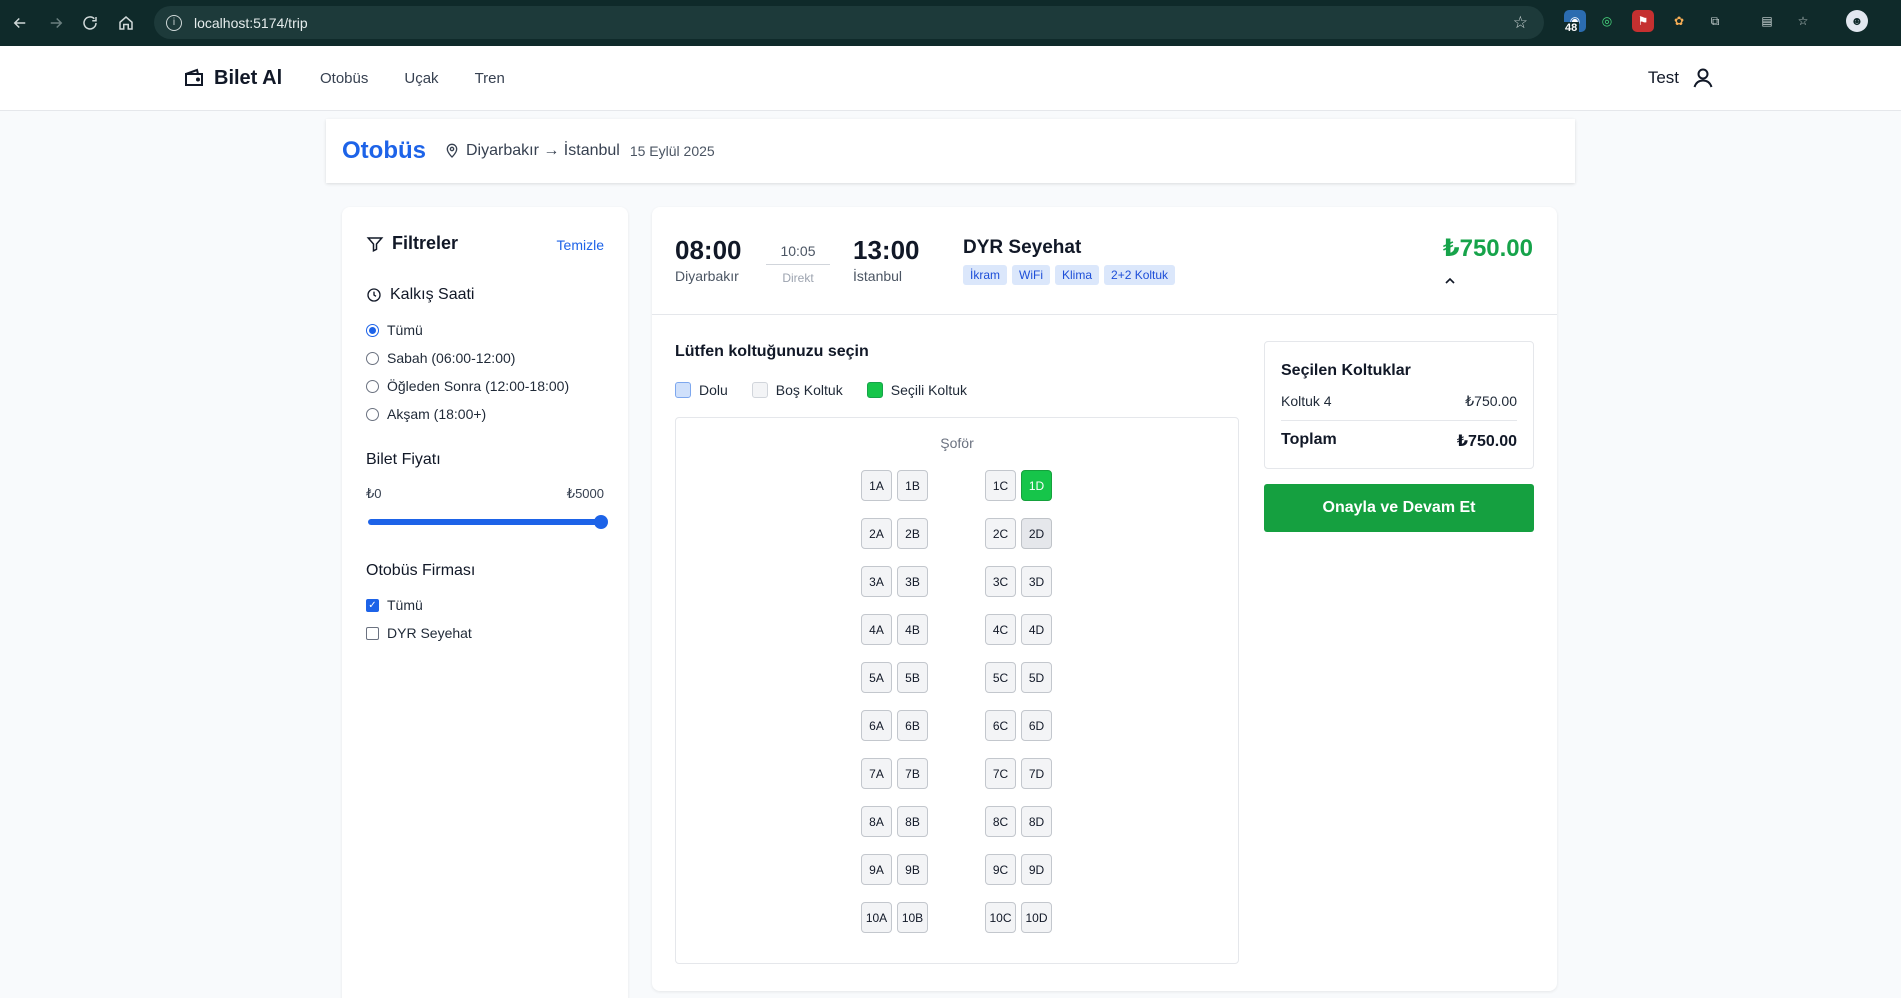  What do you see at coordinates (1000, 485) in the screenshot?
I see `seat-1c: 1C` at bounding box center [1000, 485].